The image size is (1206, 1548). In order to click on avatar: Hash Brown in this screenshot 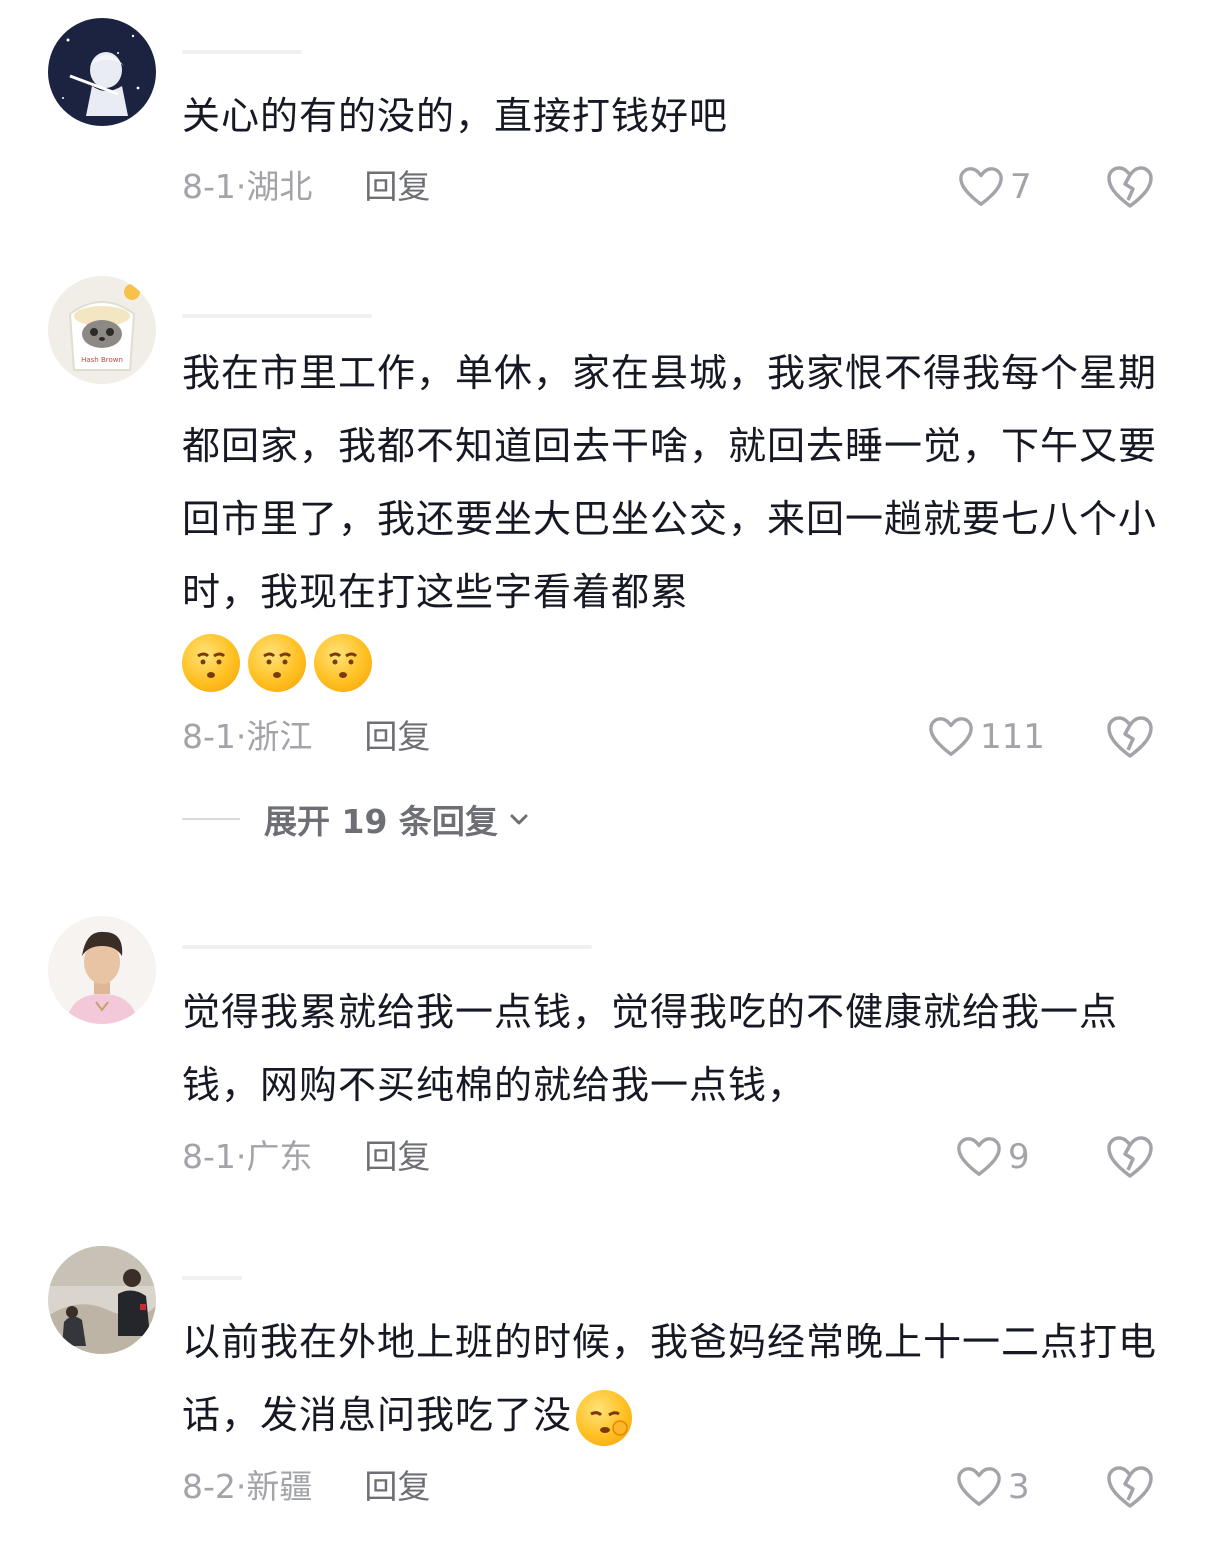, I will do `click(102, 330)`.